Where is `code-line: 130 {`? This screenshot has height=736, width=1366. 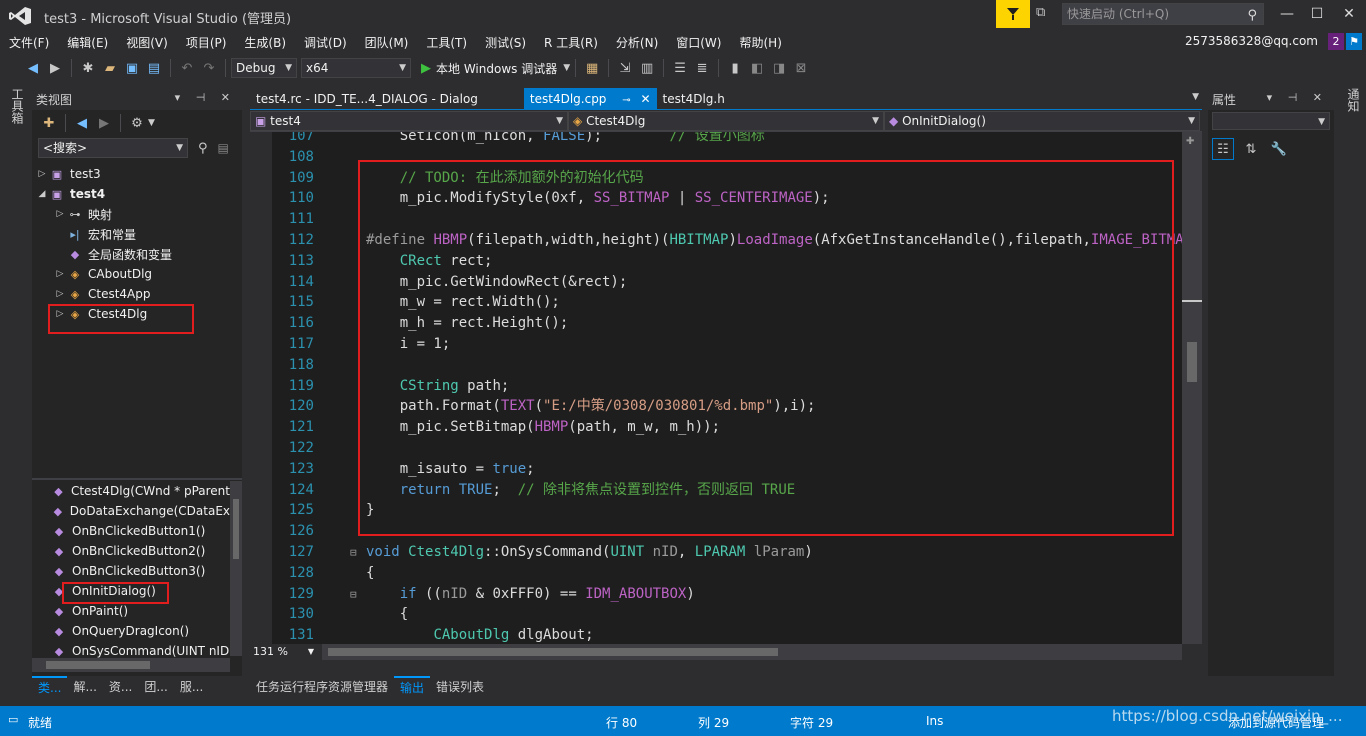 code-line: 130 { is located at coordinates (716, 614).